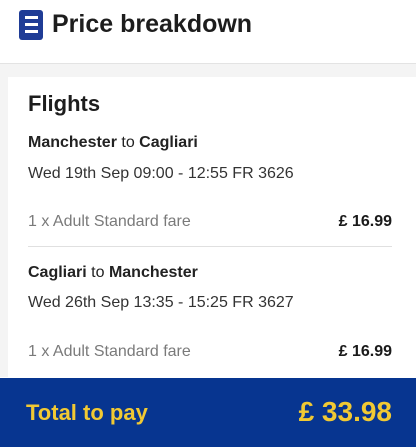 The image size is (416, 447). What do you see at coordinates (57, 272) in the screenshot?
I see `route-origin: Cagliari` at bounding box center [57, 272].